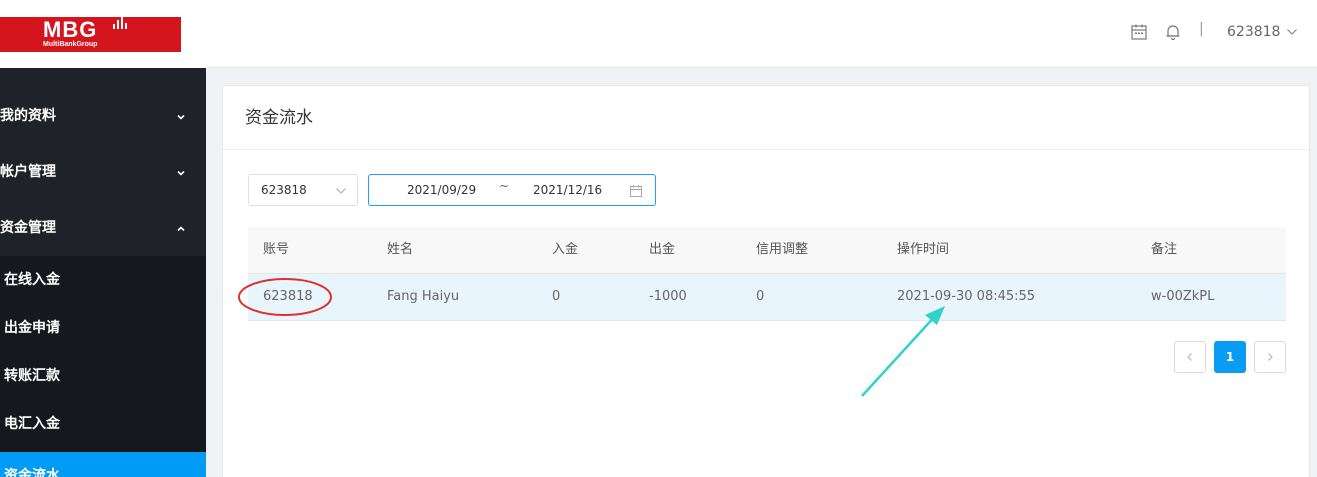 Image resolution: width=1317 pixels, height=477 pixels. I want to click on page-button-current: 1, so click(1230, 357).